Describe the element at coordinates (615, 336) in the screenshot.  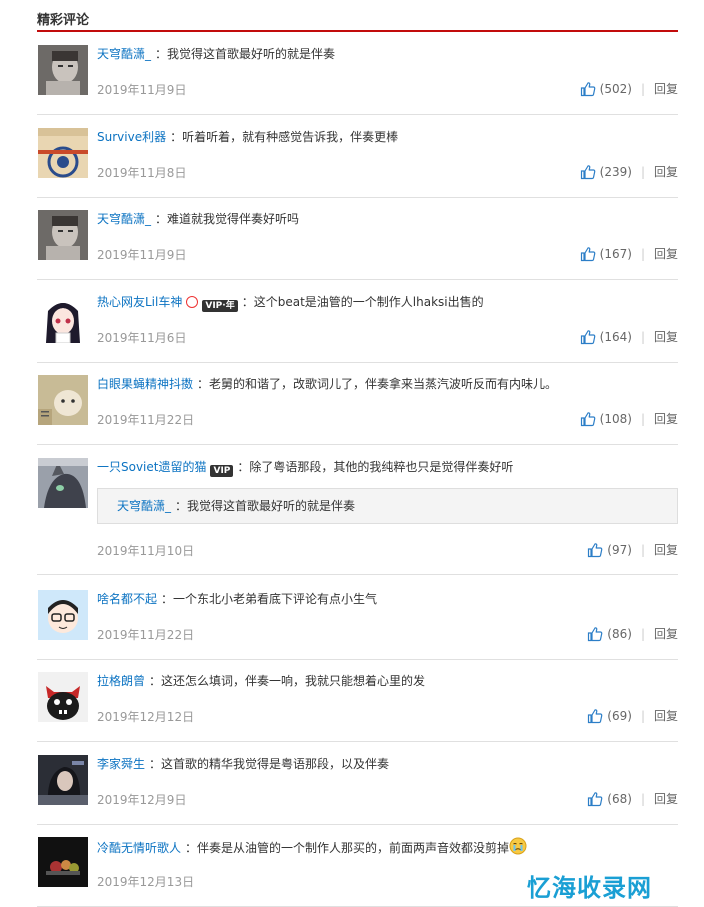
I see `like-count: (164)` at that location.